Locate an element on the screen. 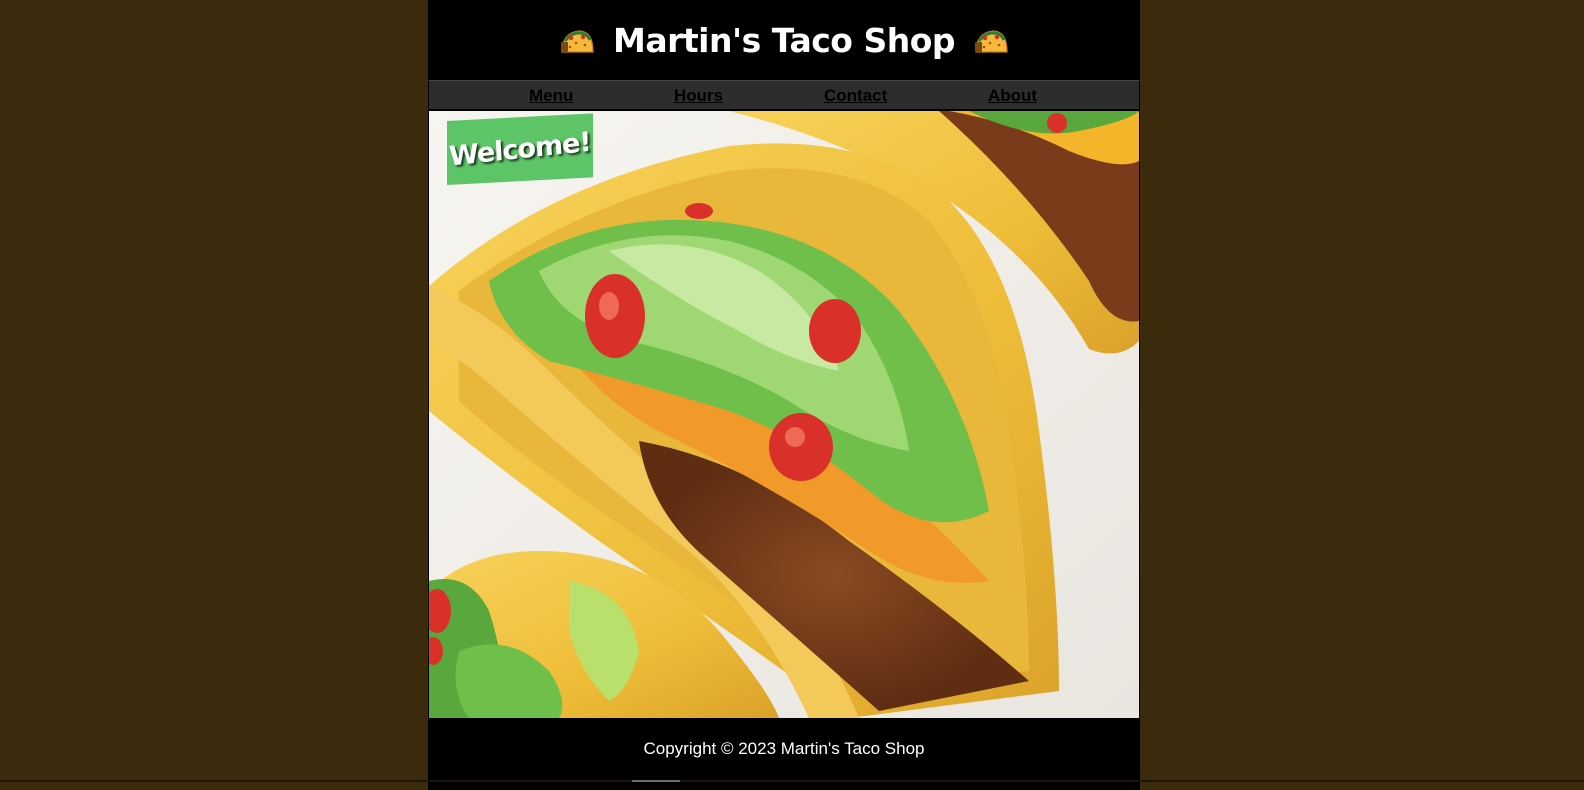 Image resolution: width=1584 pixels, height=790 pixels. main-nav: Menu Hours Contact About is located at coordinates (784, 95).